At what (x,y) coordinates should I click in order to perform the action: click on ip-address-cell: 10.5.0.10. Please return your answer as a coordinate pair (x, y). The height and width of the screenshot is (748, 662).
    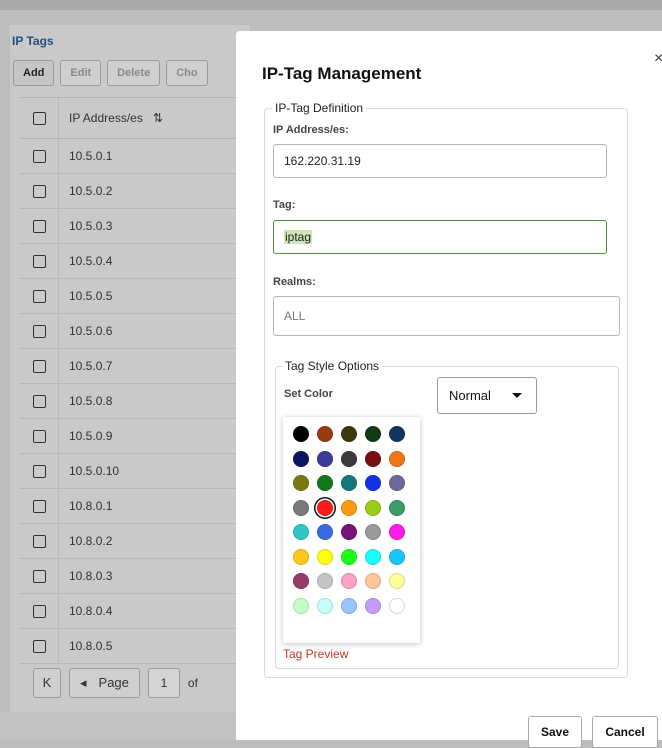
    Looking at the image, I should click on (94, 471).